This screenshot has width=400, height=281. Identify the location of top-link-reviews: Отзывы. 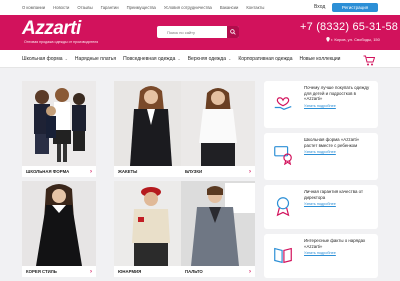
(84, 7).